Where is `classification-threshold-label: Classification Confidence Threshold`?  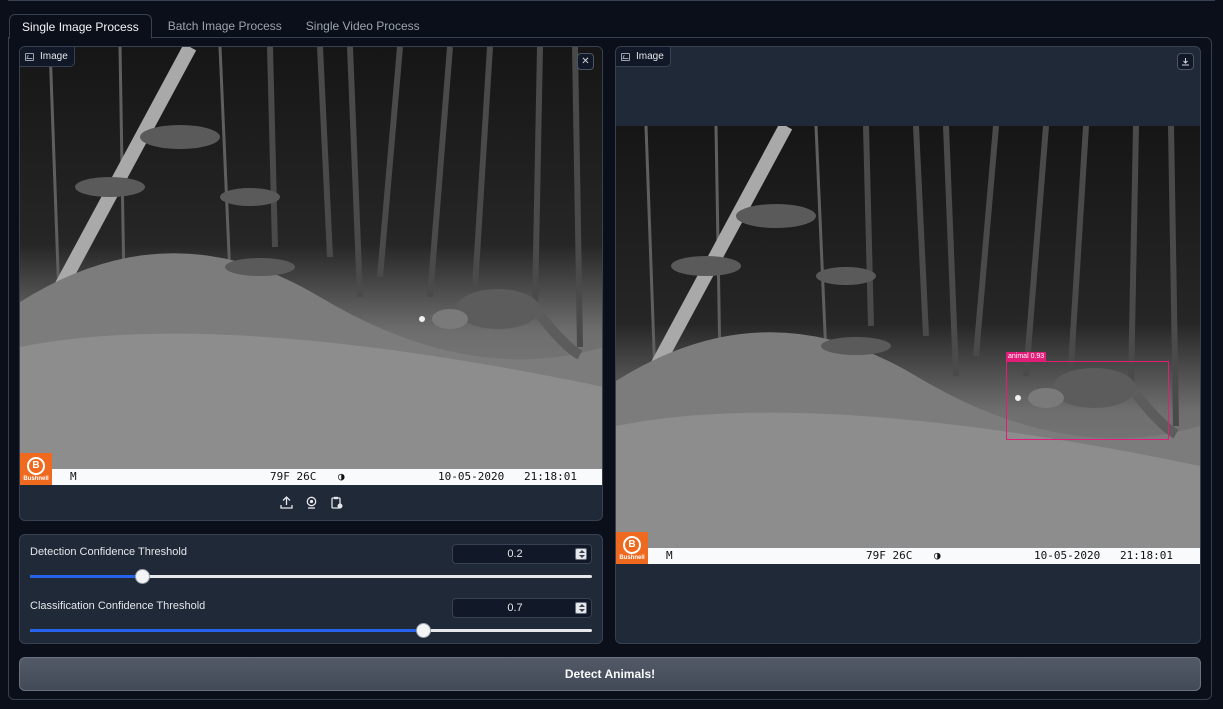
classification-threshold-label: Classification Confidence Threshold is located at coordinates (118, 606).